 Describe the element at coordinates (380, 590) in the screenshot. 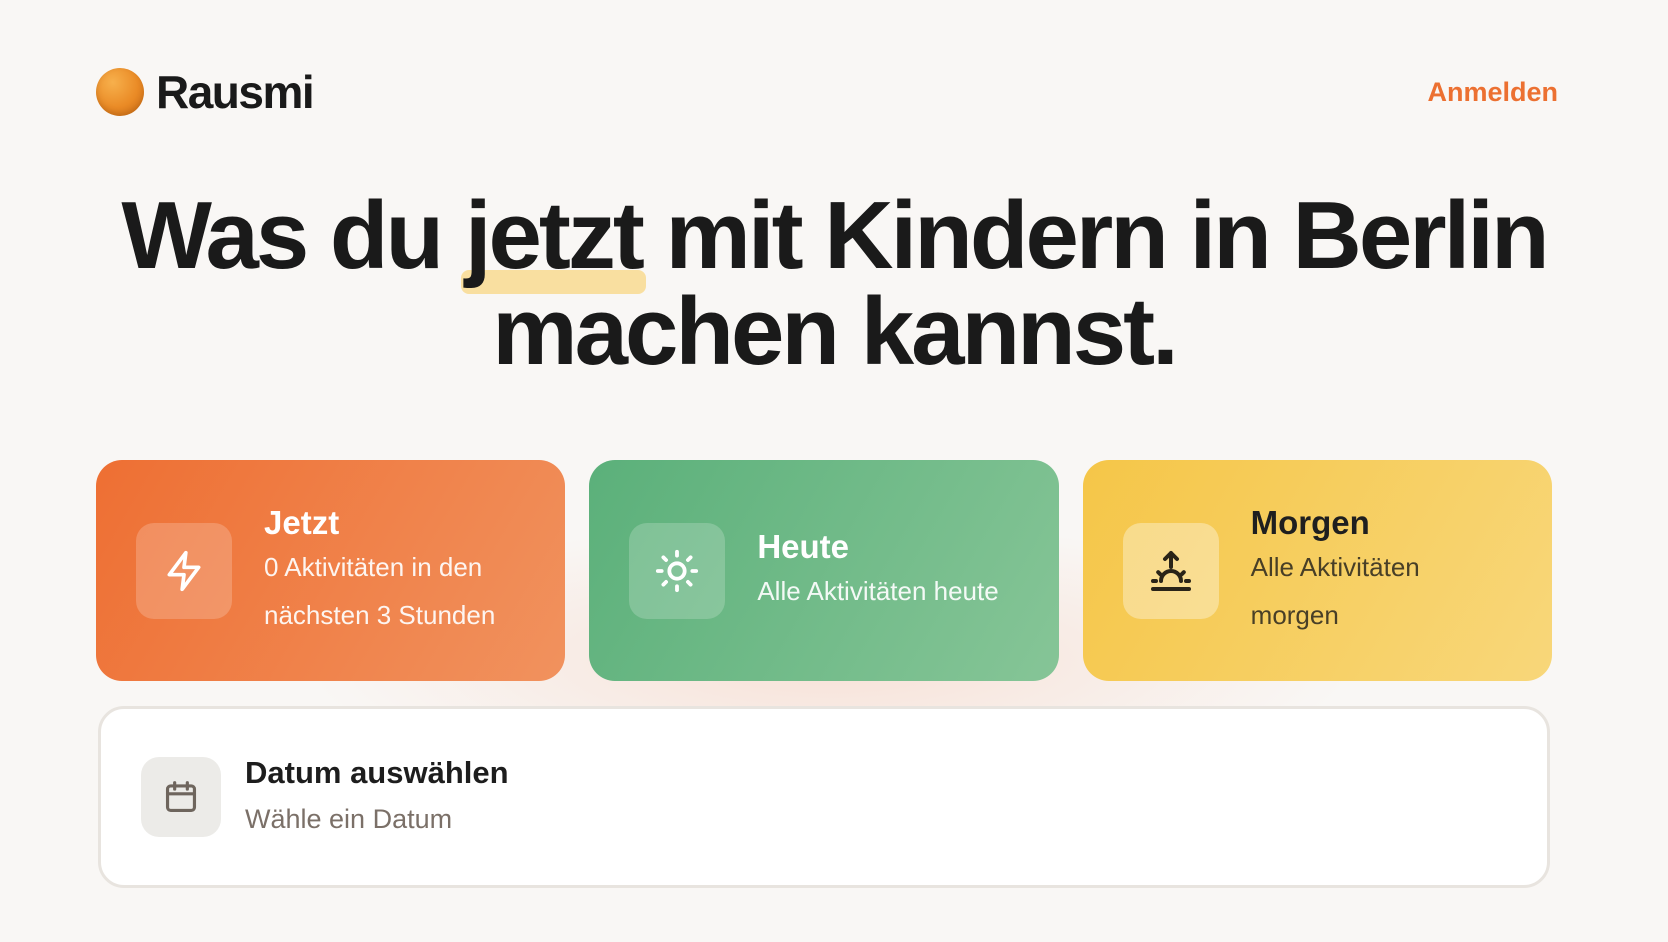

I see `card-now-description: 0 Aktivitäten in den nächsten 3 Stunden` at that location.